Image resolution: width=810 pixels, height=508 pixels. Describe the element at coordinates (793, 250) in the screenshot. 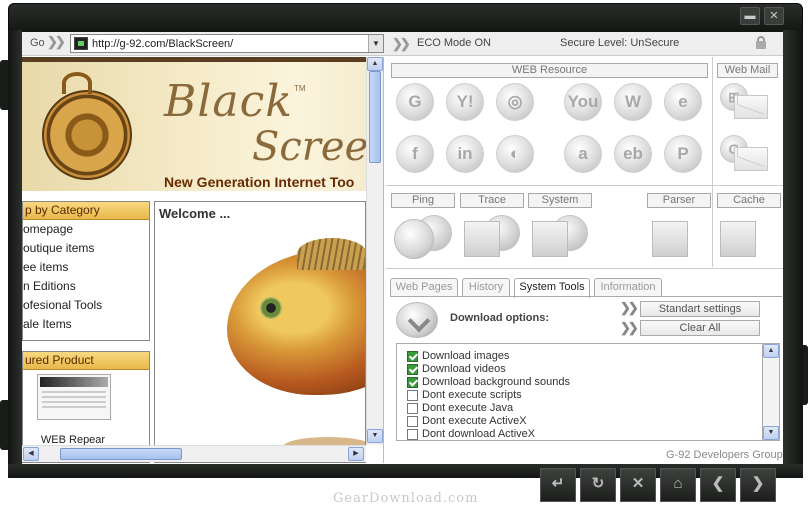

I see `frame-right` at that location.